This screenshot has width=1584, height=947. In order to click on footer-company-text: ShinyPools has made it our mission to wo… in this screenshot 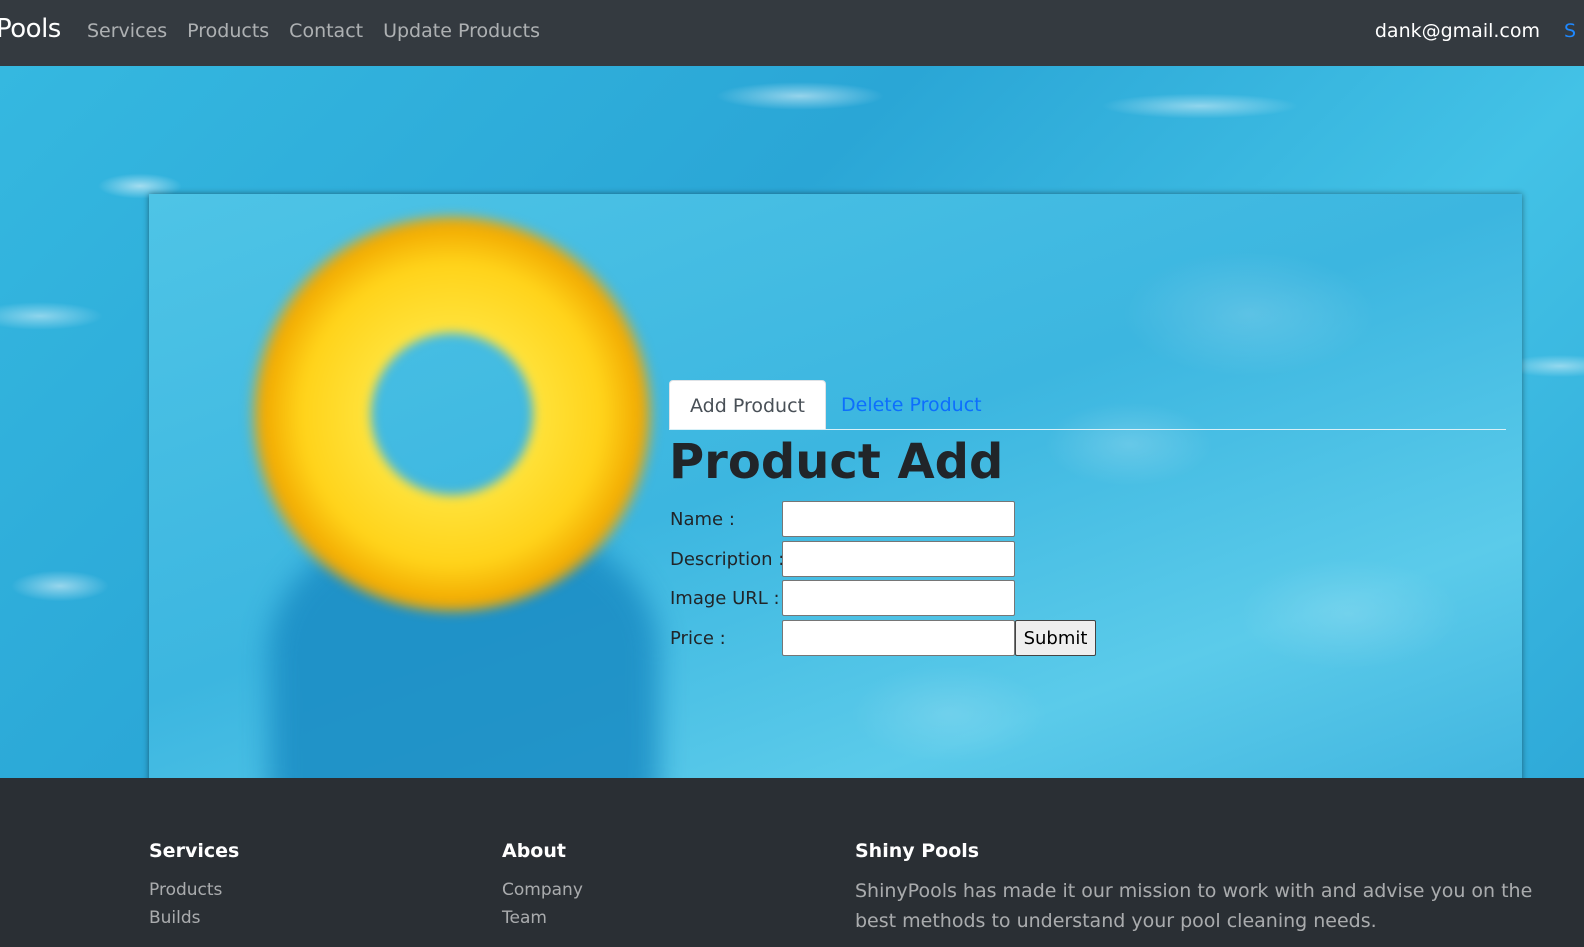, I will do `click(1194, 906)`.